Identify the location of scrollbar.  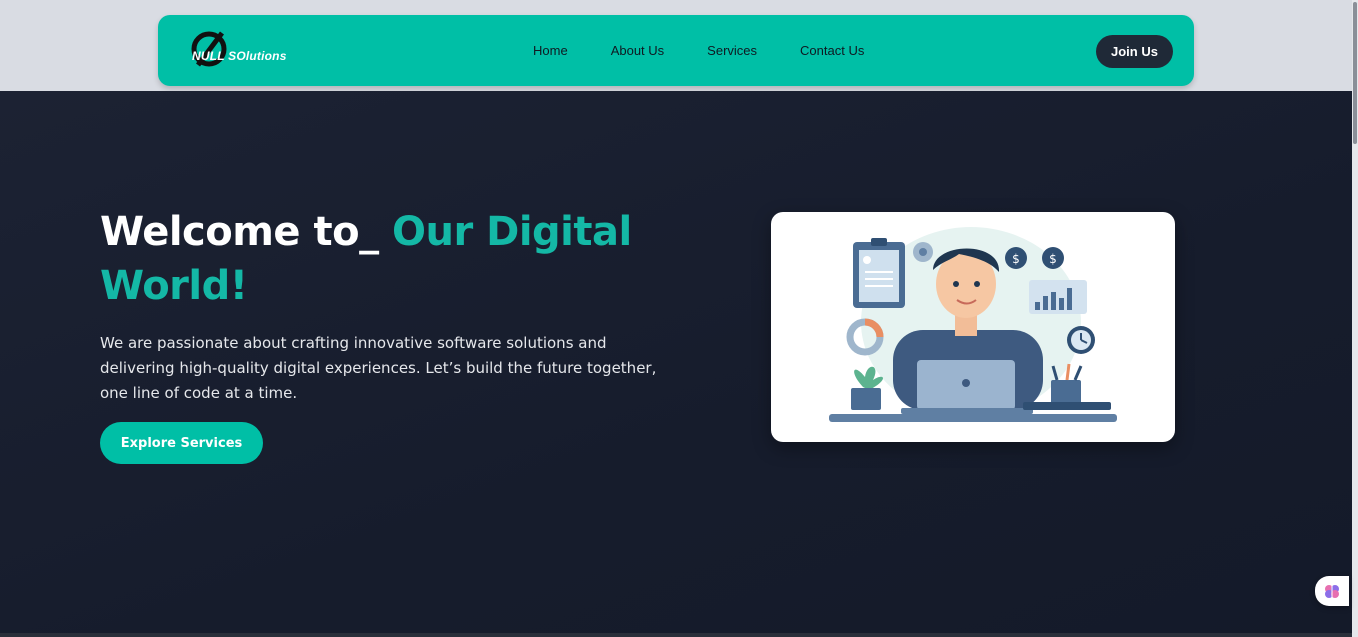
(1355, 318).